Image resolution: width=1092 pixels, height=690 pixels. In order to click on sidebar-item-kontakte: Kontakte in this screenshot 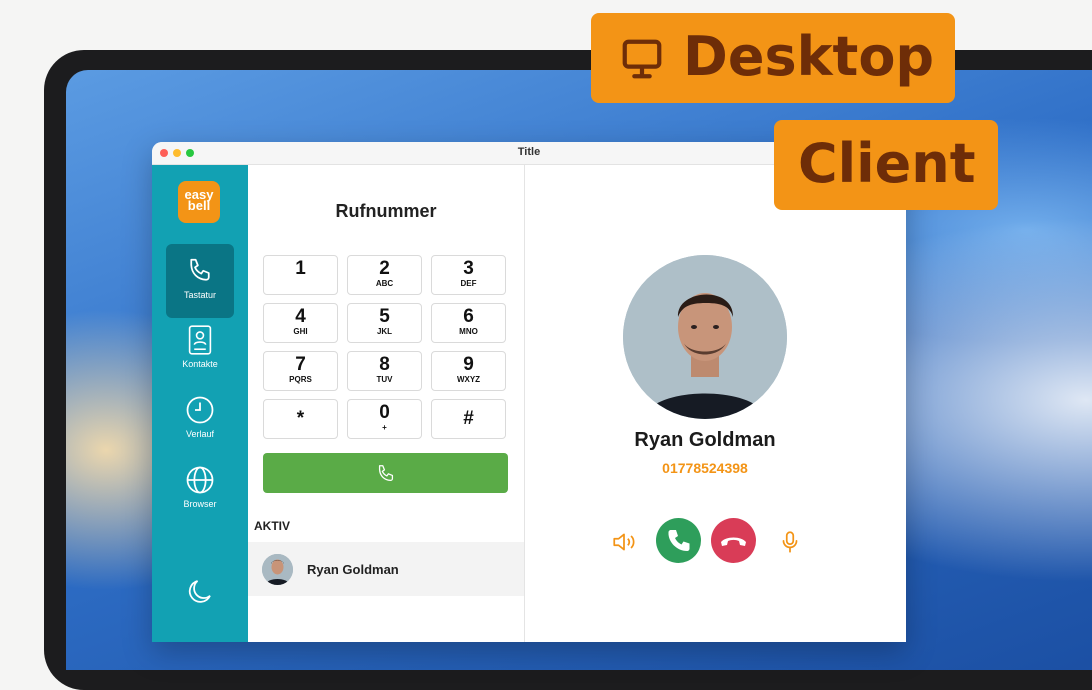, I will do `click(200, 362)`.